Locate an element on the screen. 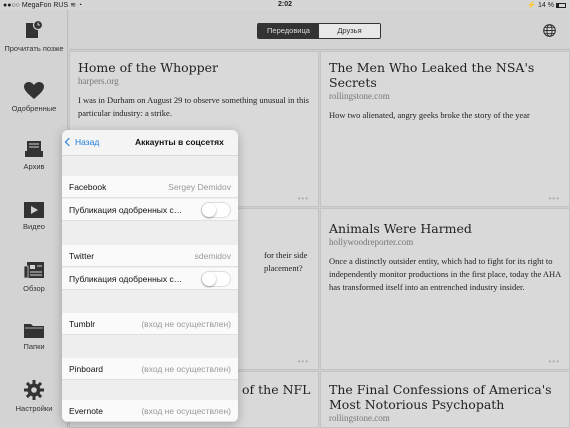 The image size is (570, 428). sidebar-item-folders: Папки is located at coordinates (34, 336).